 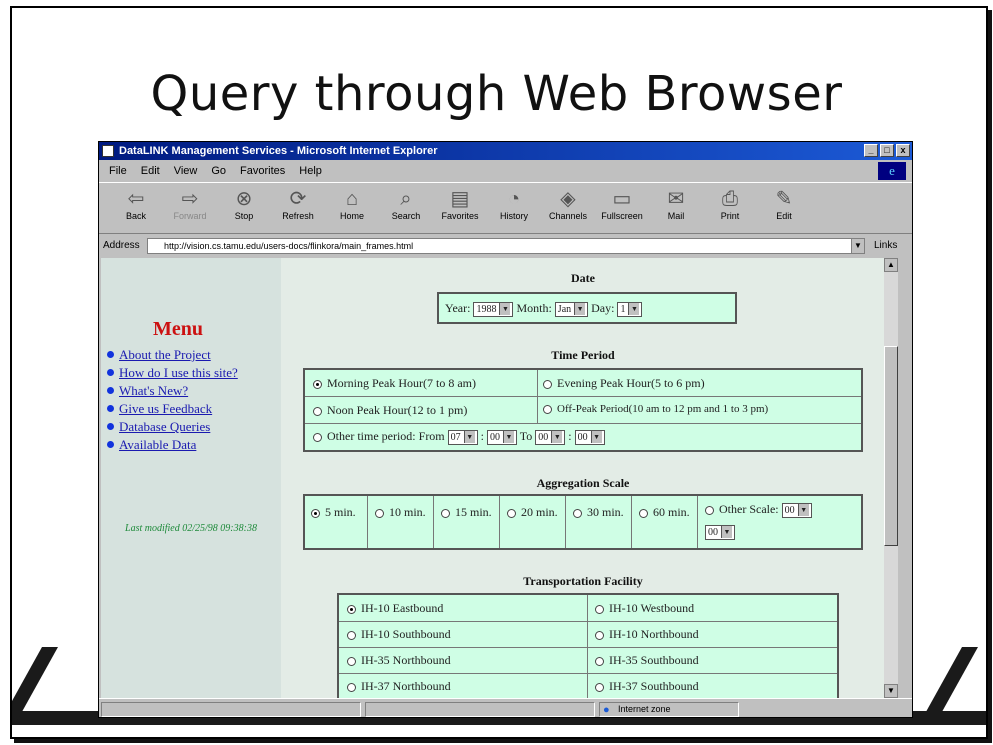 I want to click on evening-label: Evening Peak Hour(5 to 6 pm), so click(x=631, y=383).